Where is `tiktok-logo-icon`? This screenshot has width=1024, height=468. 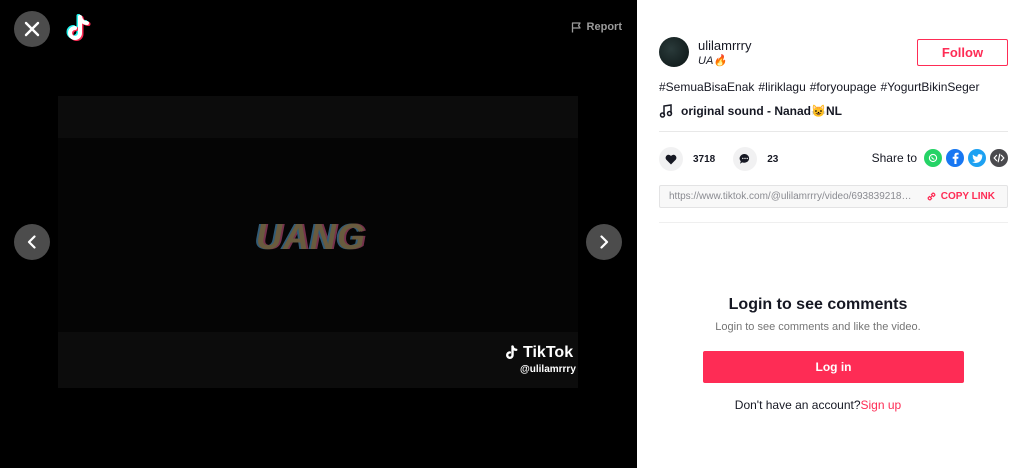 tiktok-logo-icon is located at coordinates (79, 29).